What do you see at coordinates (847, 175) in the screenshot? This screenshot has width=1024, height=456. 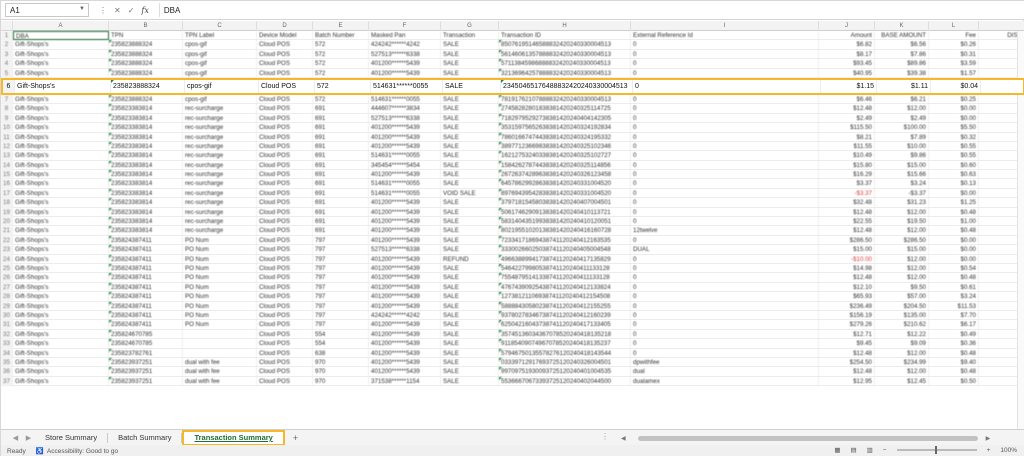 I see `cell: $16.29` at bounding box center [847, 175].